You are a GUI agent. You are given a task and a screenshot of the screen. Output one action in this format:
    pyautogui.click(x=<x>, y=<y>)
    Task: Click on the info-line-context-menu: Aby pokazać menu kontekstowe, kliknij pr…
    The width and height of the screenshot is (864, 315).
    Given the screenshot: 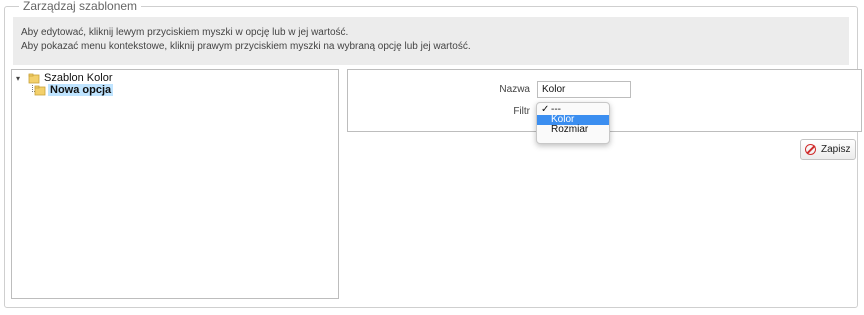 What is the action you would take?
    pyautogui.click(x=246, y=46)
    